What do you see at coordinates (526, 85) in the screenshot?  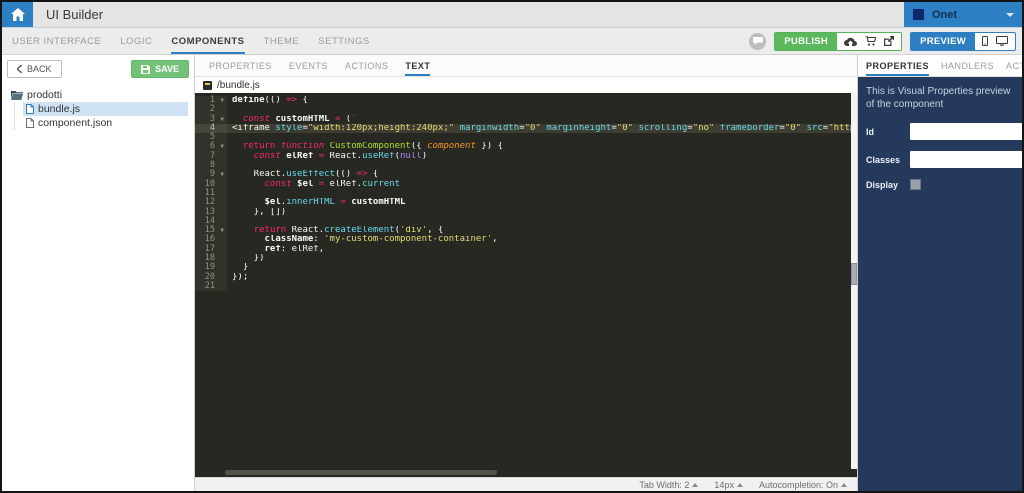 I see `breadcrumb: /bundle.js` at bounding box center [526, 85].